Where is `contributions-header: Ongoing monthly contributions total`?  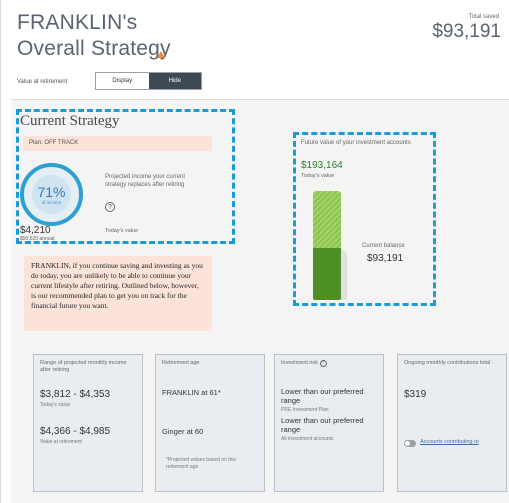 contributions-header: Ongoing monthly contributions total is located at coordinates (447, 363).